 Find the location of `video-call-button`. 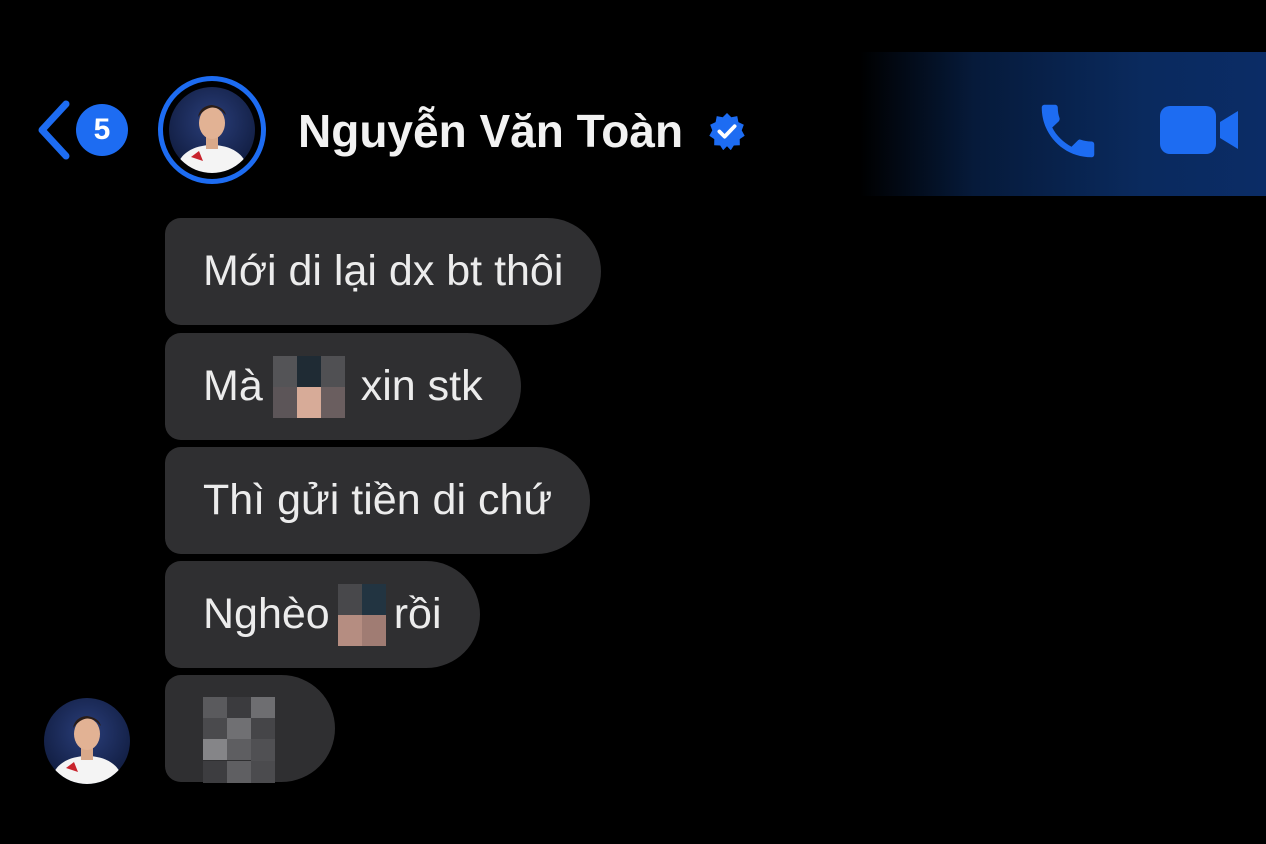

video-call-button is located at coordinates (1200, 130).